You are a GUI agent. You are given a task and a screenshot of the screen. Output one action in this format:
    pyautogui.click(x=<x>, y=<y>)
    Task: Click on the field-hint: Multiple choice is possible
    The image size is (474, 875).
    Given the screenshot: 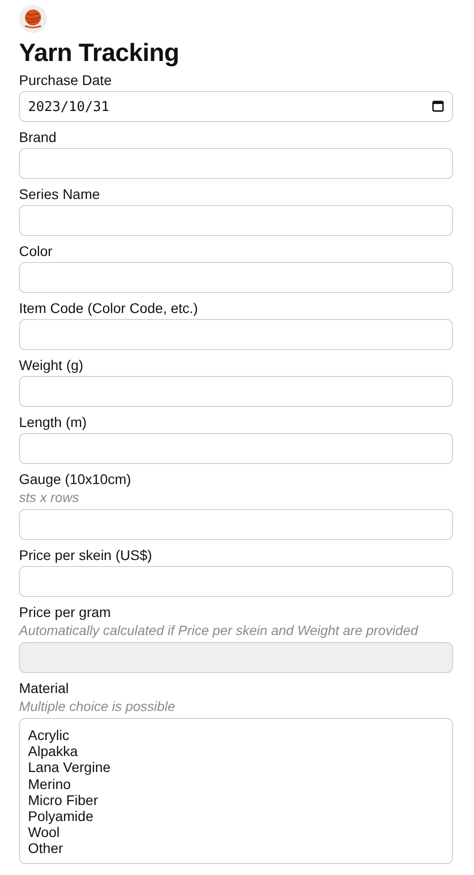 What is the action you would take?
    pyautogui.click(x=97, y=707)
    